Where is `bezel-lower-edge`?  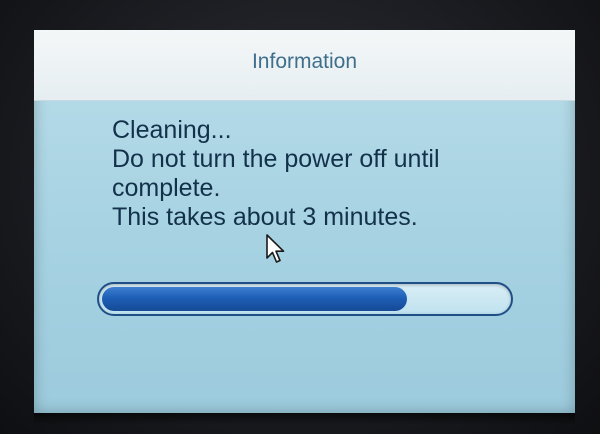 bezel-lower-edge is located at coordinates (304, 419).